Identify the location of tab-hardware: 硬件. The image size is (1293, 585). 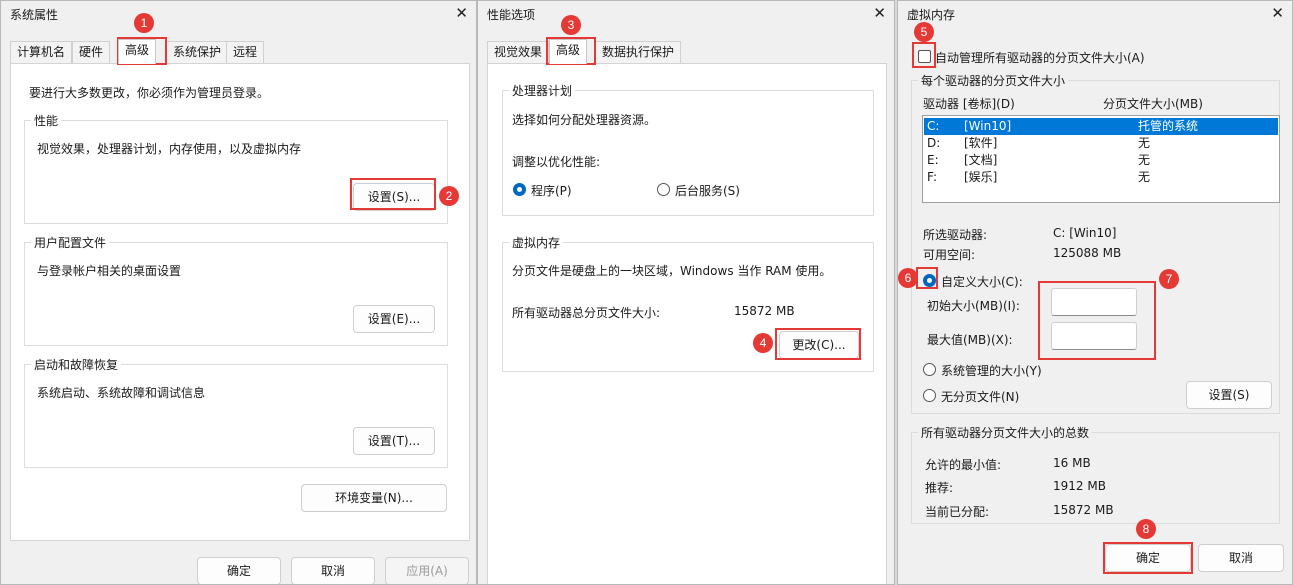
(91, 52).